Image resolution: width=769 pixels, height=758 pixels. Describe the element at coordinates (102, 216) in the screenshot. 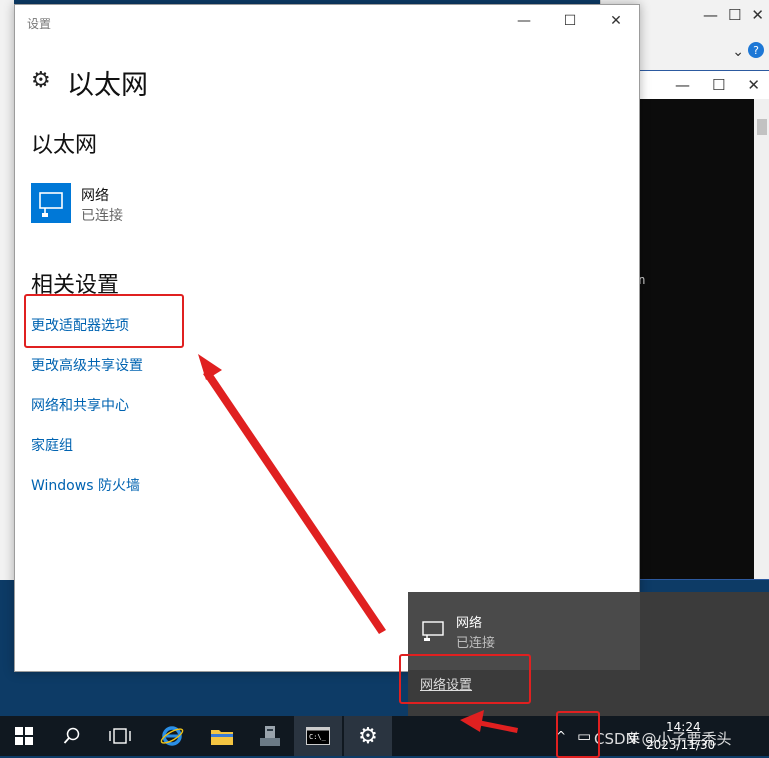

I see `network-status: 已连接` at that location.